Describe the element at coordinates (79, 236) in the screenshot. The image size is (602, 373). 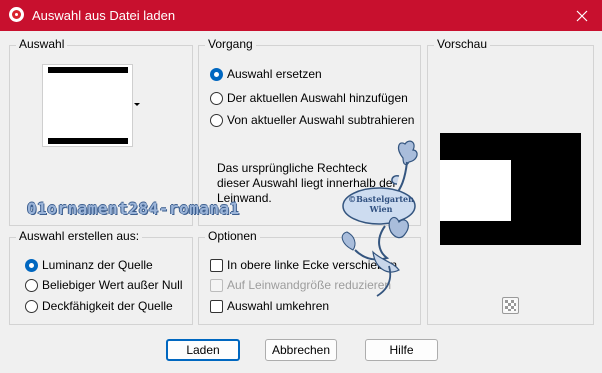
I see `erstellen-group-title: Auswahl erstellen aus:` at that location.